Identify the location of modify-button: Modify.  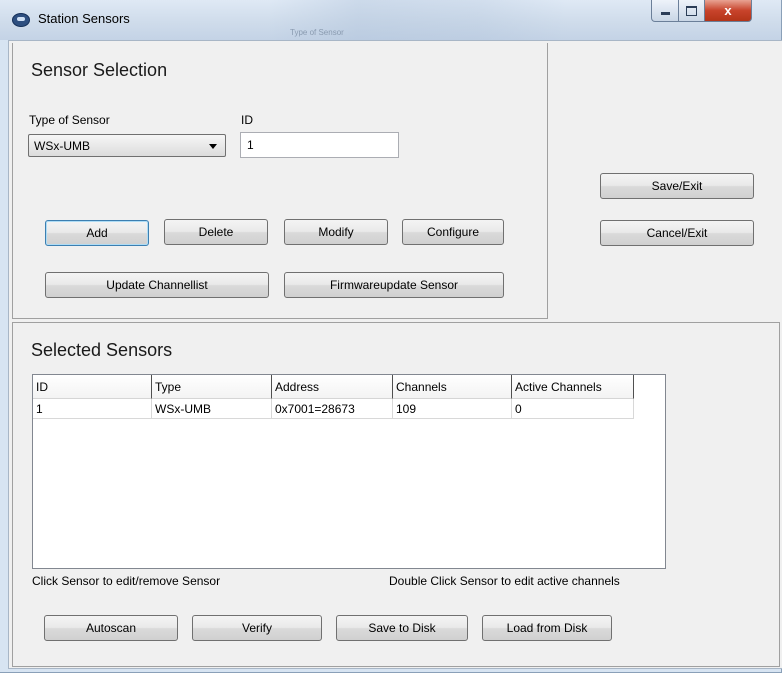
(336, 232).